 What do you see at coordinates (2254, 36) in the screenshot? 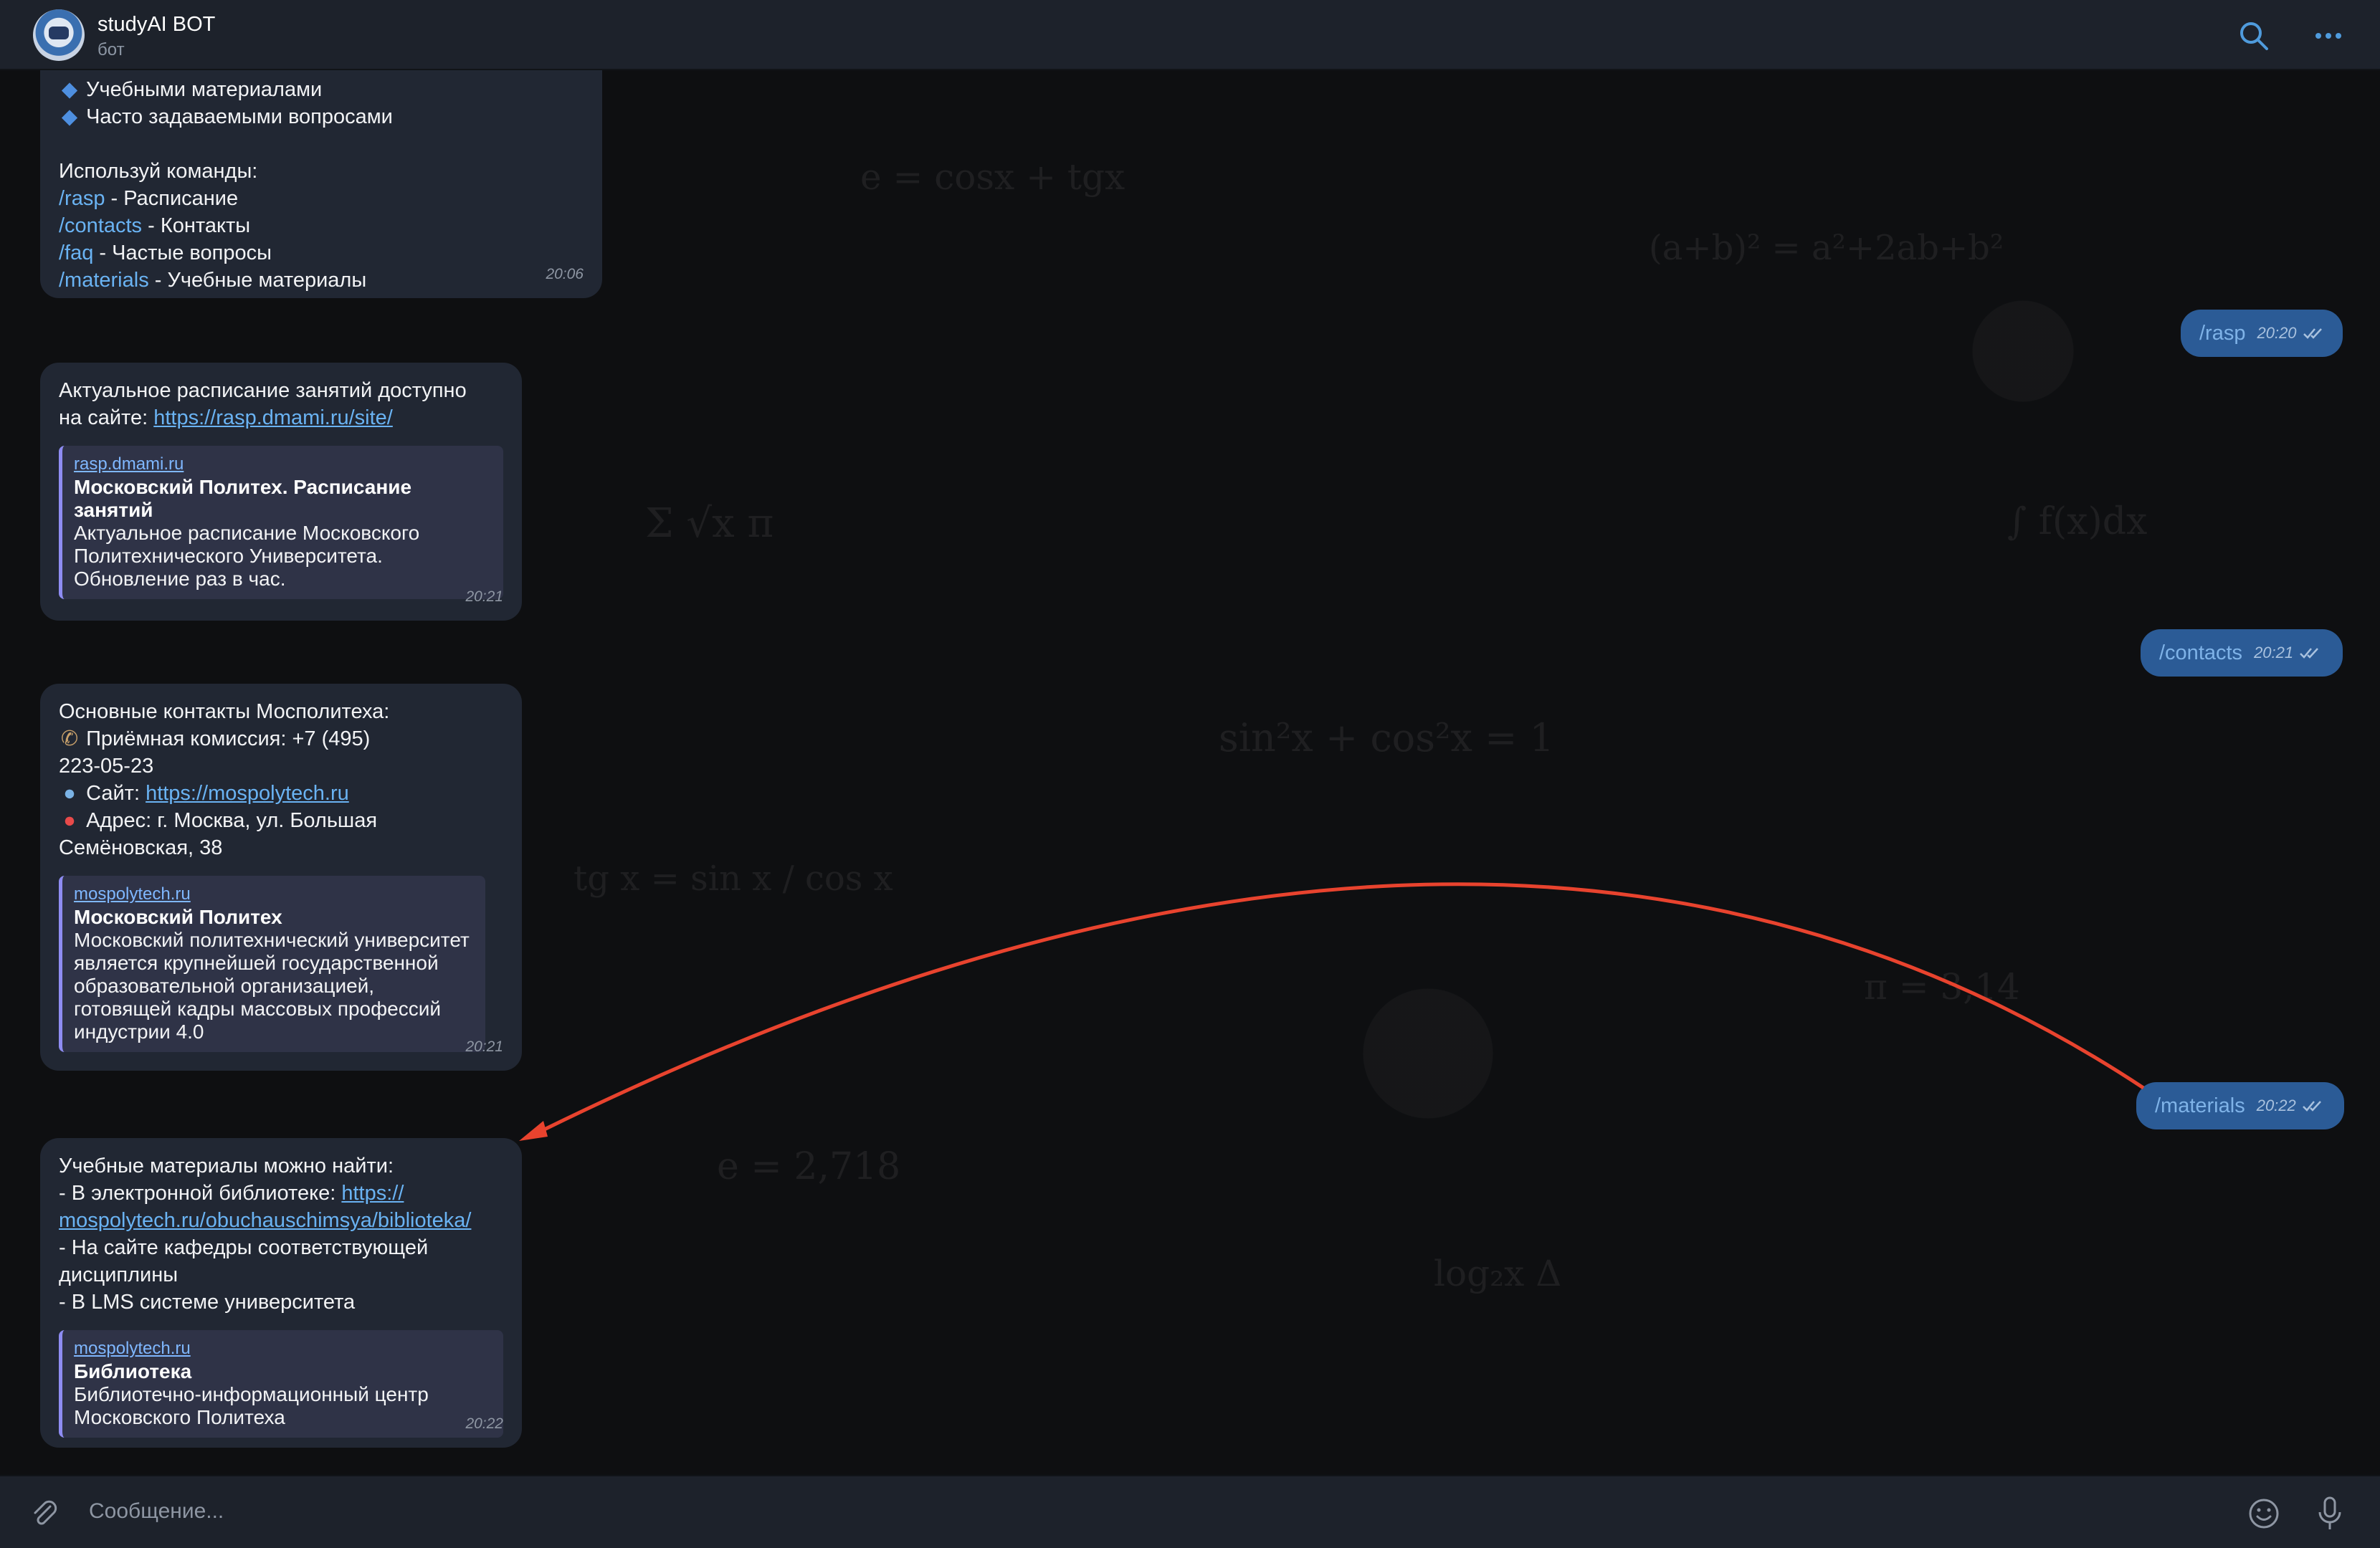
I see `search-icon` at bounding box center [2254, 36].